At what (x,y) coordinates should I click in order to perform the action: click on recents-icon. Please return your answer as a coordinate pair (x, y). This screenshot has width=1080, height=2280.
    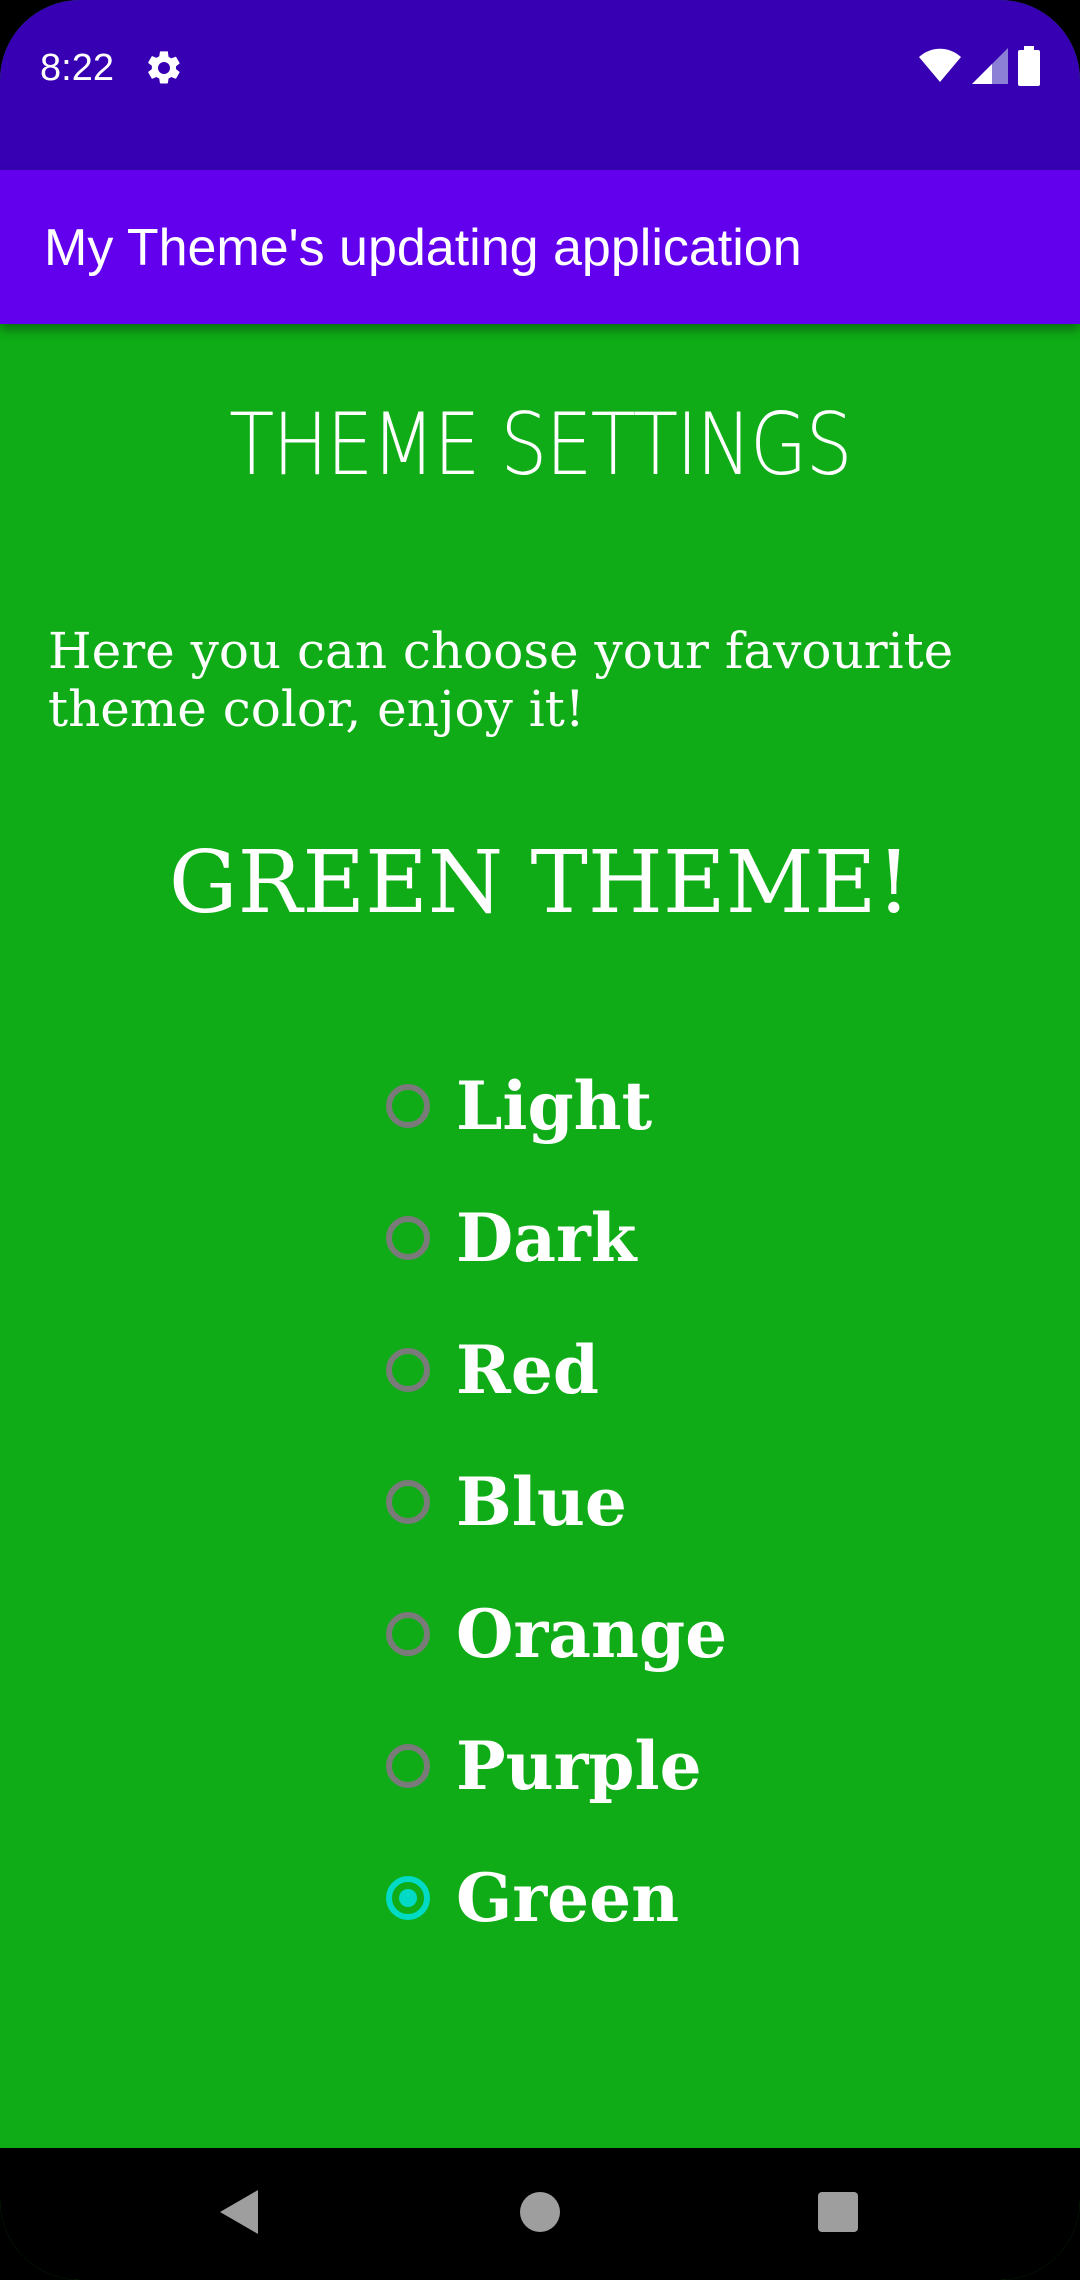
    Looking at the image, I should click on (838, 2214).